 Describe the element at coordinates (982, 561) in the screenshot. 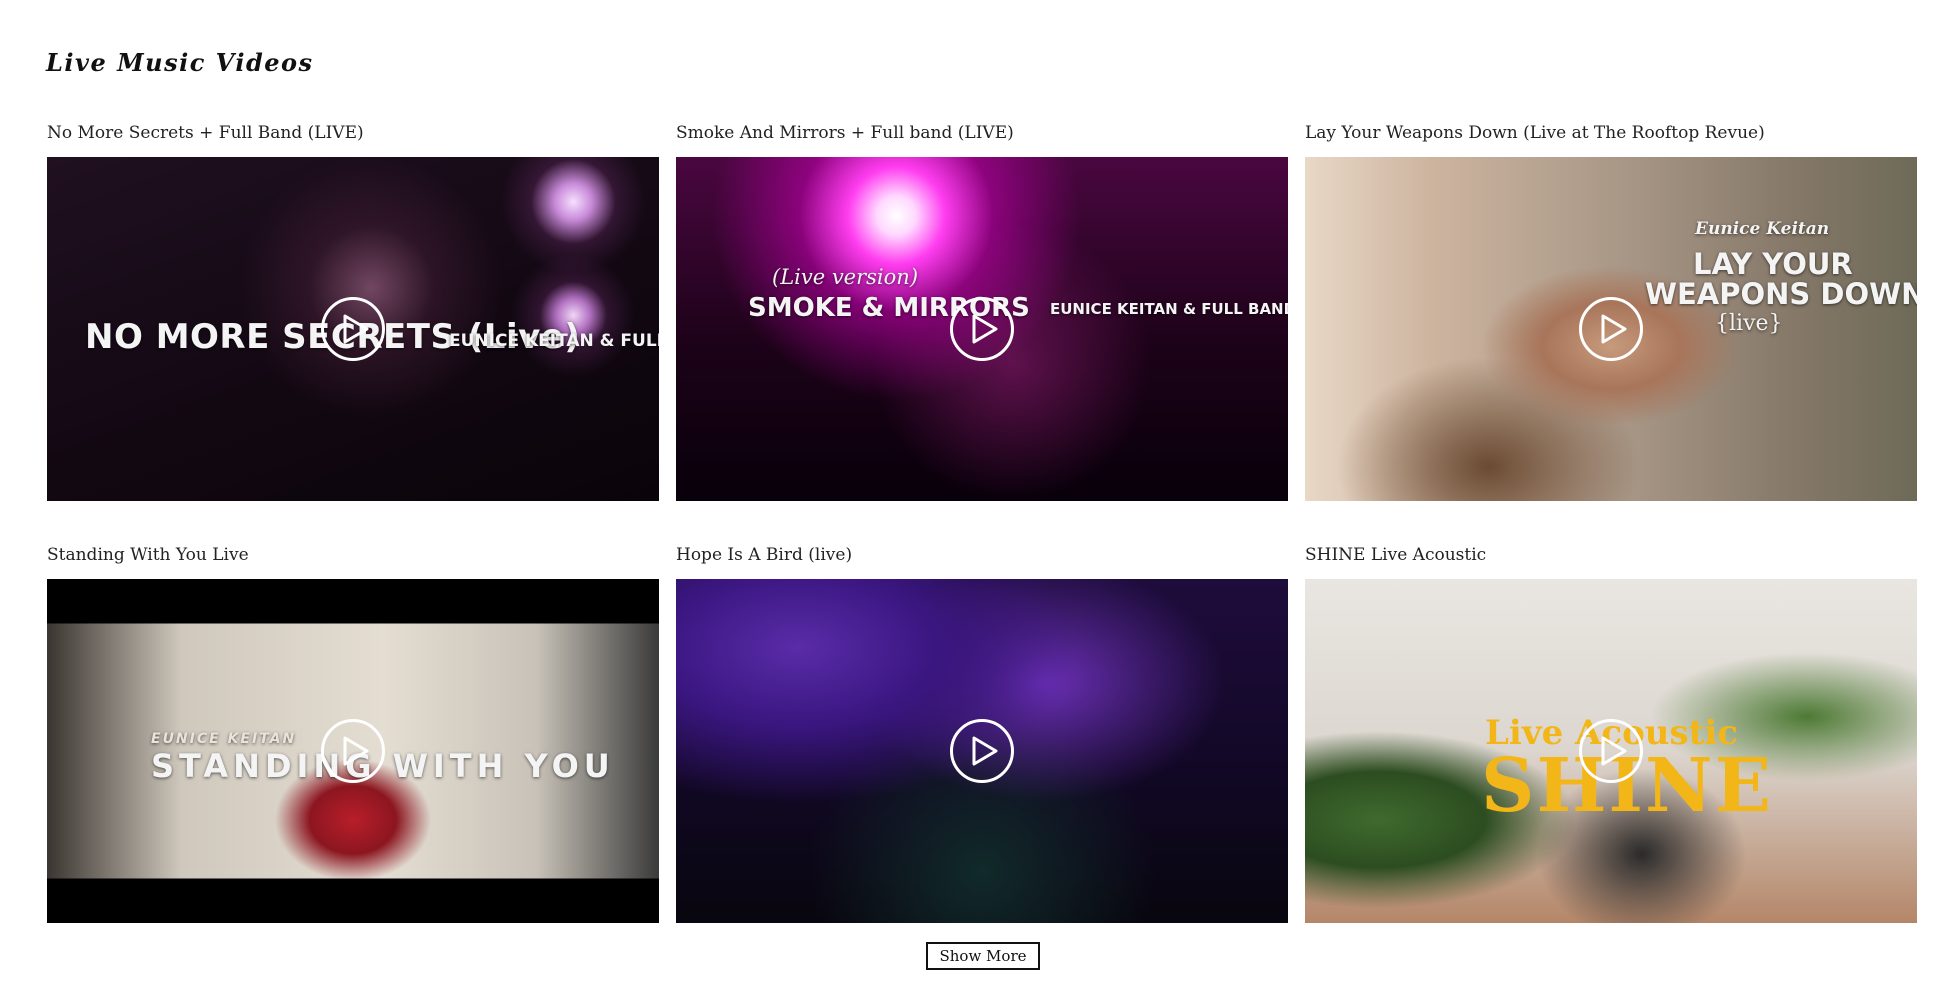

I see `video-title: Hope Is A Bird (live)` at that location.